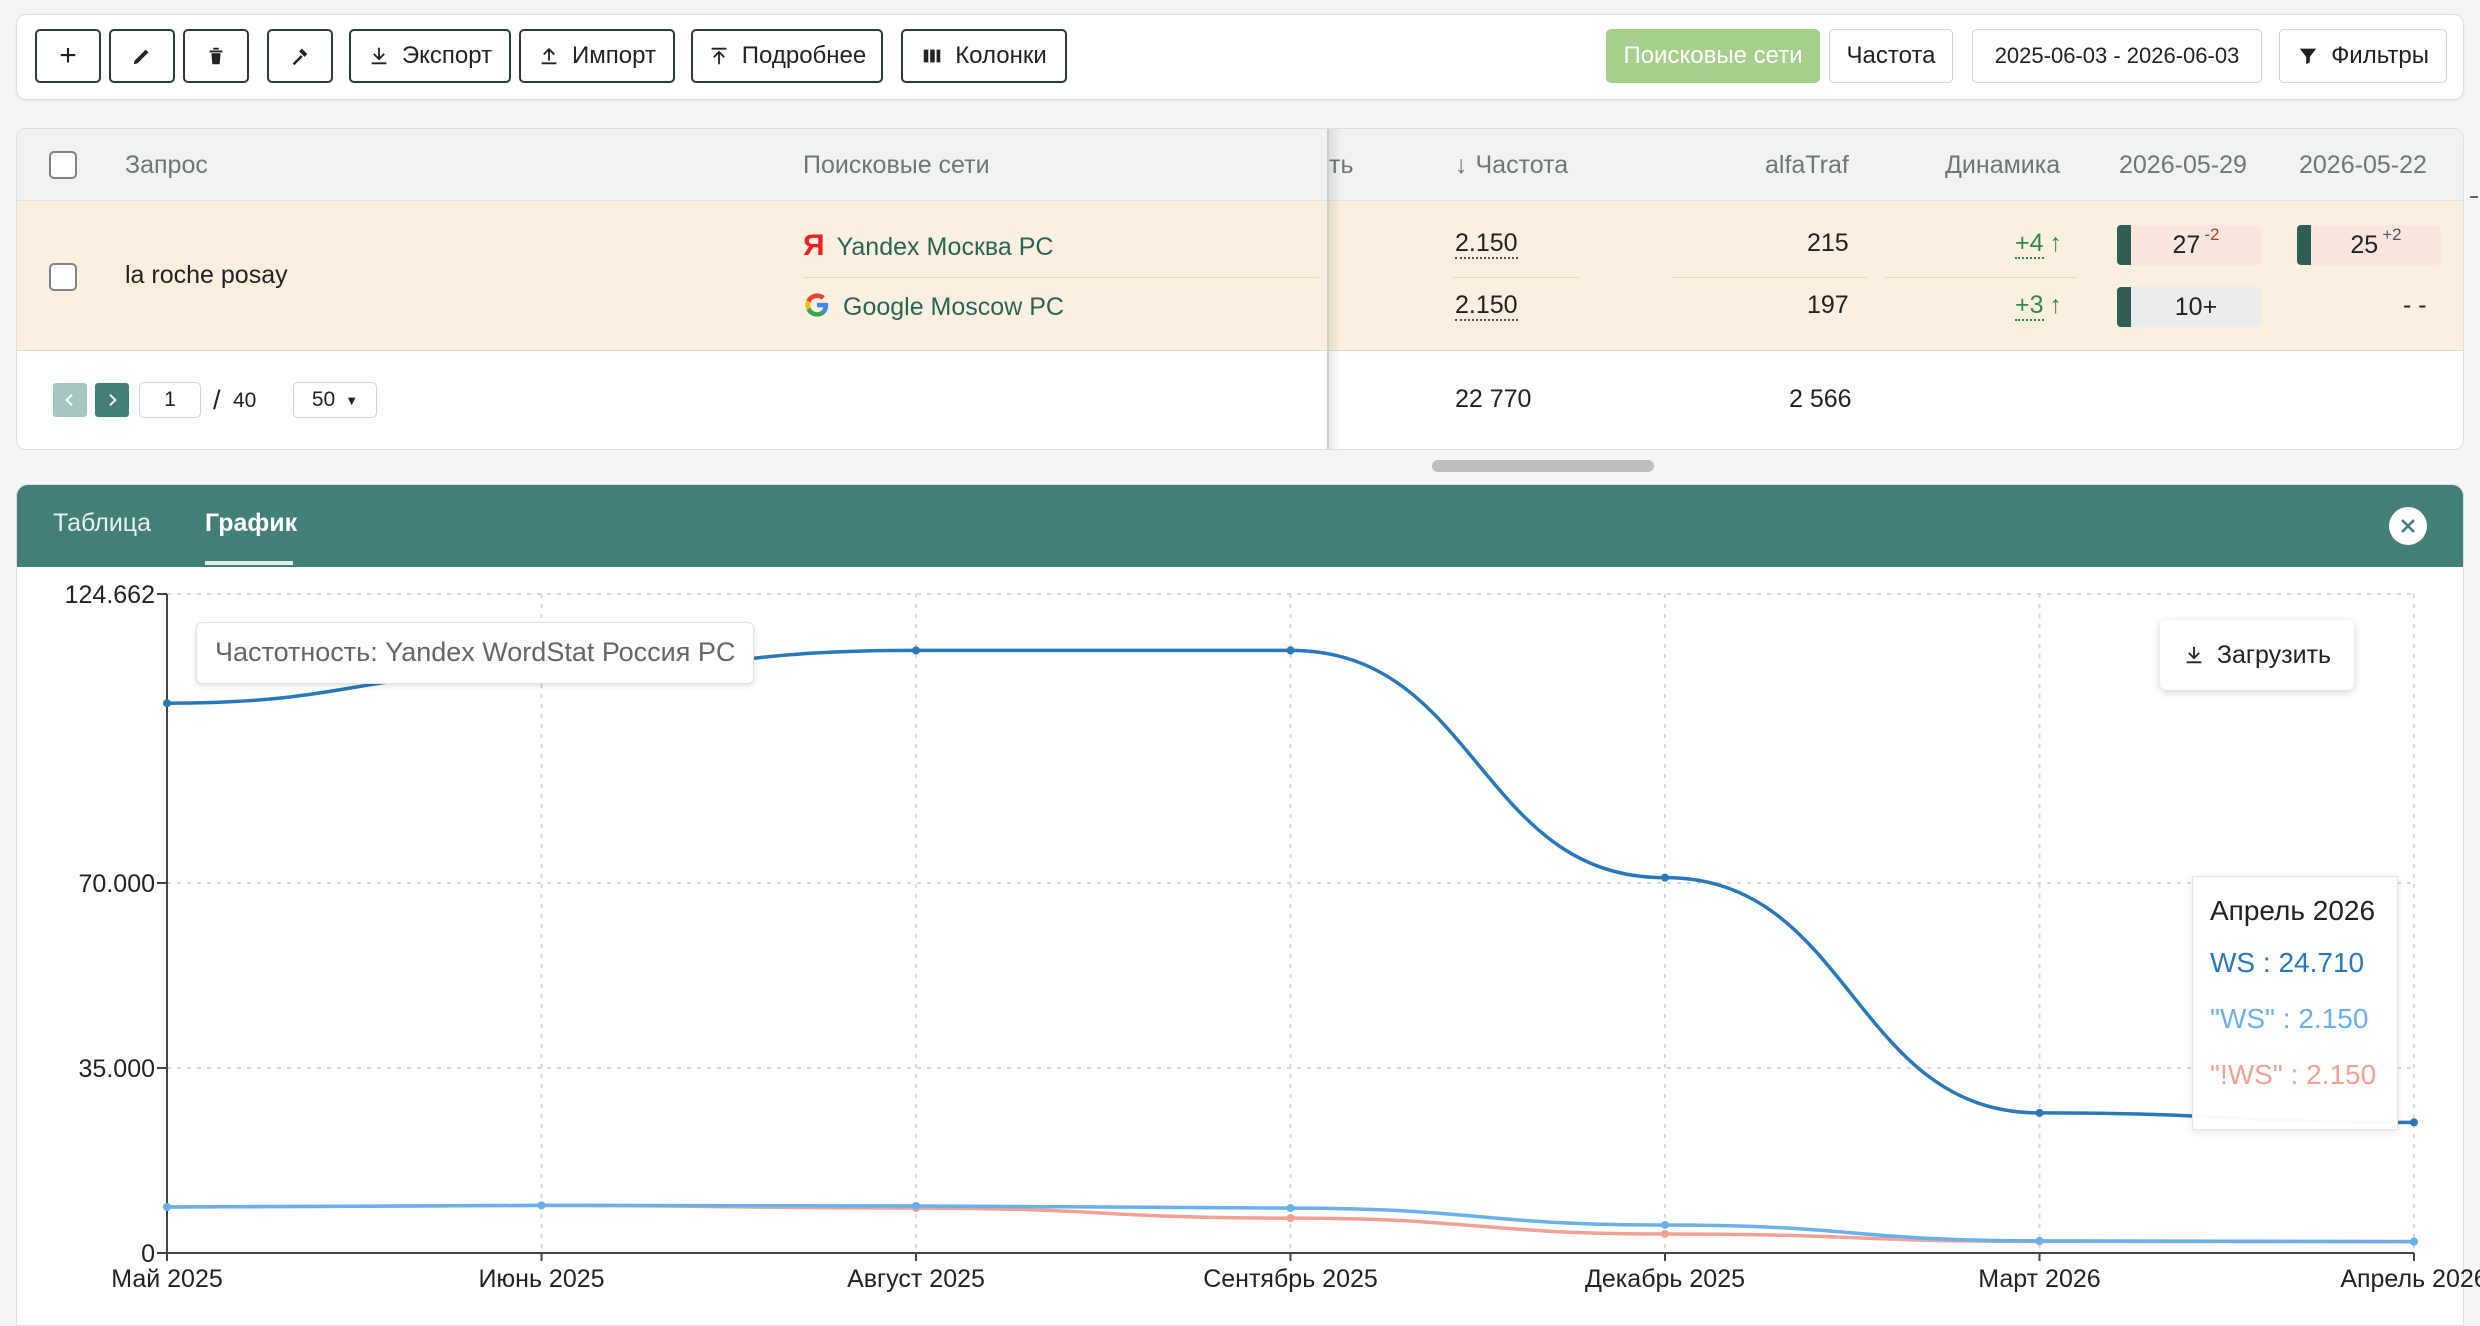 The image size is (2480, 1326). I want to click on date-range-picker: 2025-06-03 - 2026-06-03, so click(2117, 56).